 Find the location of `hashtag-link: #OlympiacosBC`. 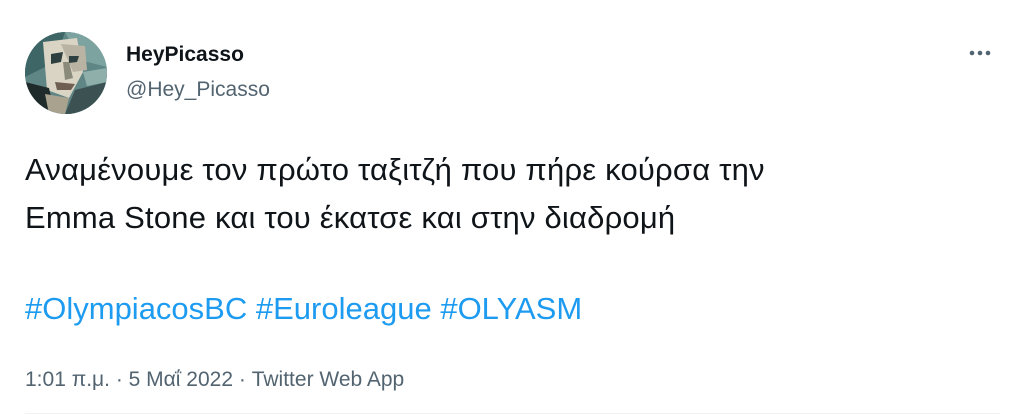

hashtag-link: #OlympiacosBC is located at coordinates (136, 308).